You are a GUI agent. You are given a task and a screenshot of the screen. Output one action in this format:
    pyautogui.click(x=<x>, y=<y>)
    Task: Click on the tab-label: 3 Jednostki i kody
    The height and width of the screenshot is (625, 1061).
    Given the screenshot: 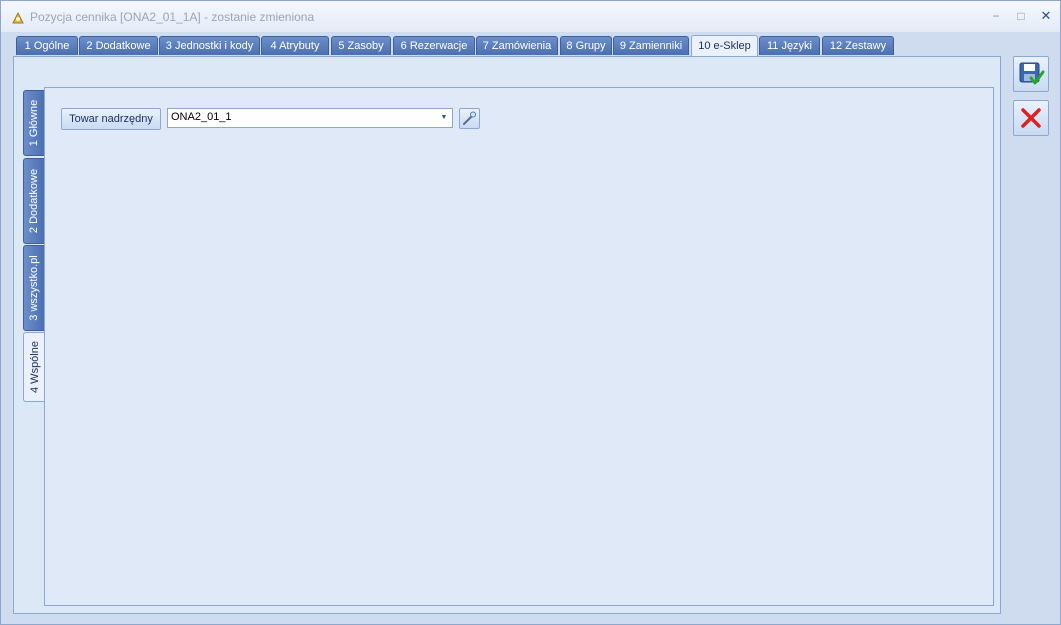 What is the action you would take?
    pyautogui.click(x=209, y=46)
    